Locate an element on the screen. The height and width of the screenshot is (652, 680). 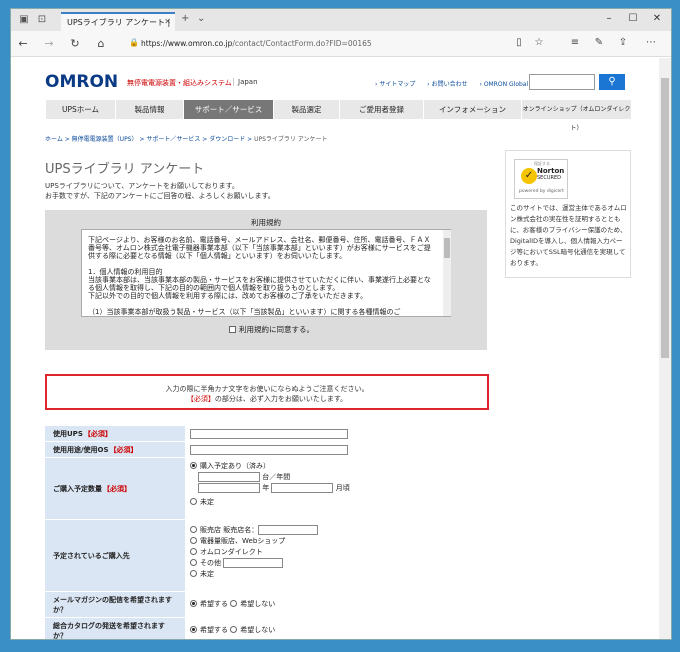
home-icon: ⌂ is located at coordinates (101, 43).